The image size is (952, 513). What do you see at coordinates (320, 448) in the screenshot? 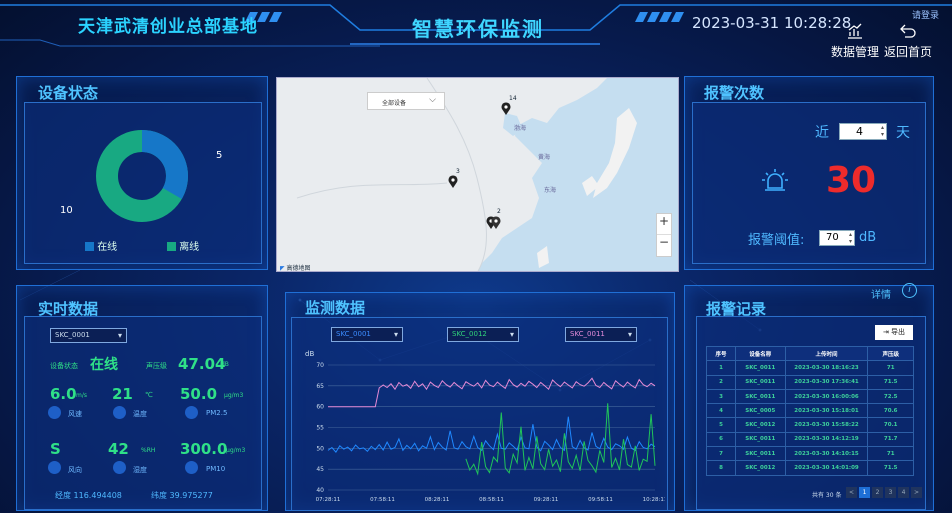
I see `y-tick-label: 50` at bounding box center [320, 448].